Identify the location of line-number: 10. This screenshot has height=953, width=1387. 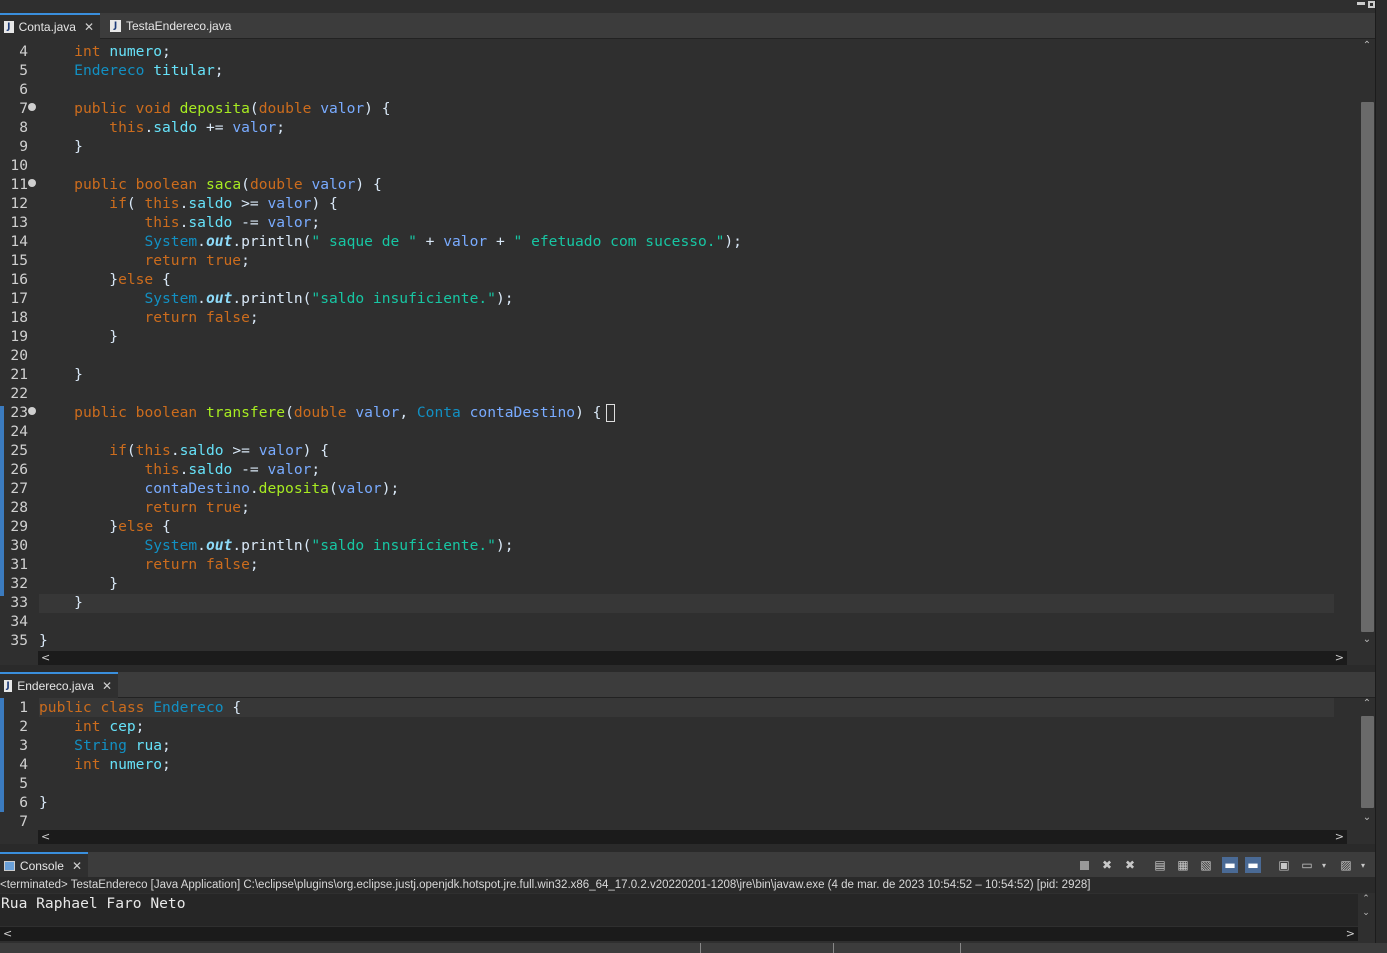
(19, 165).